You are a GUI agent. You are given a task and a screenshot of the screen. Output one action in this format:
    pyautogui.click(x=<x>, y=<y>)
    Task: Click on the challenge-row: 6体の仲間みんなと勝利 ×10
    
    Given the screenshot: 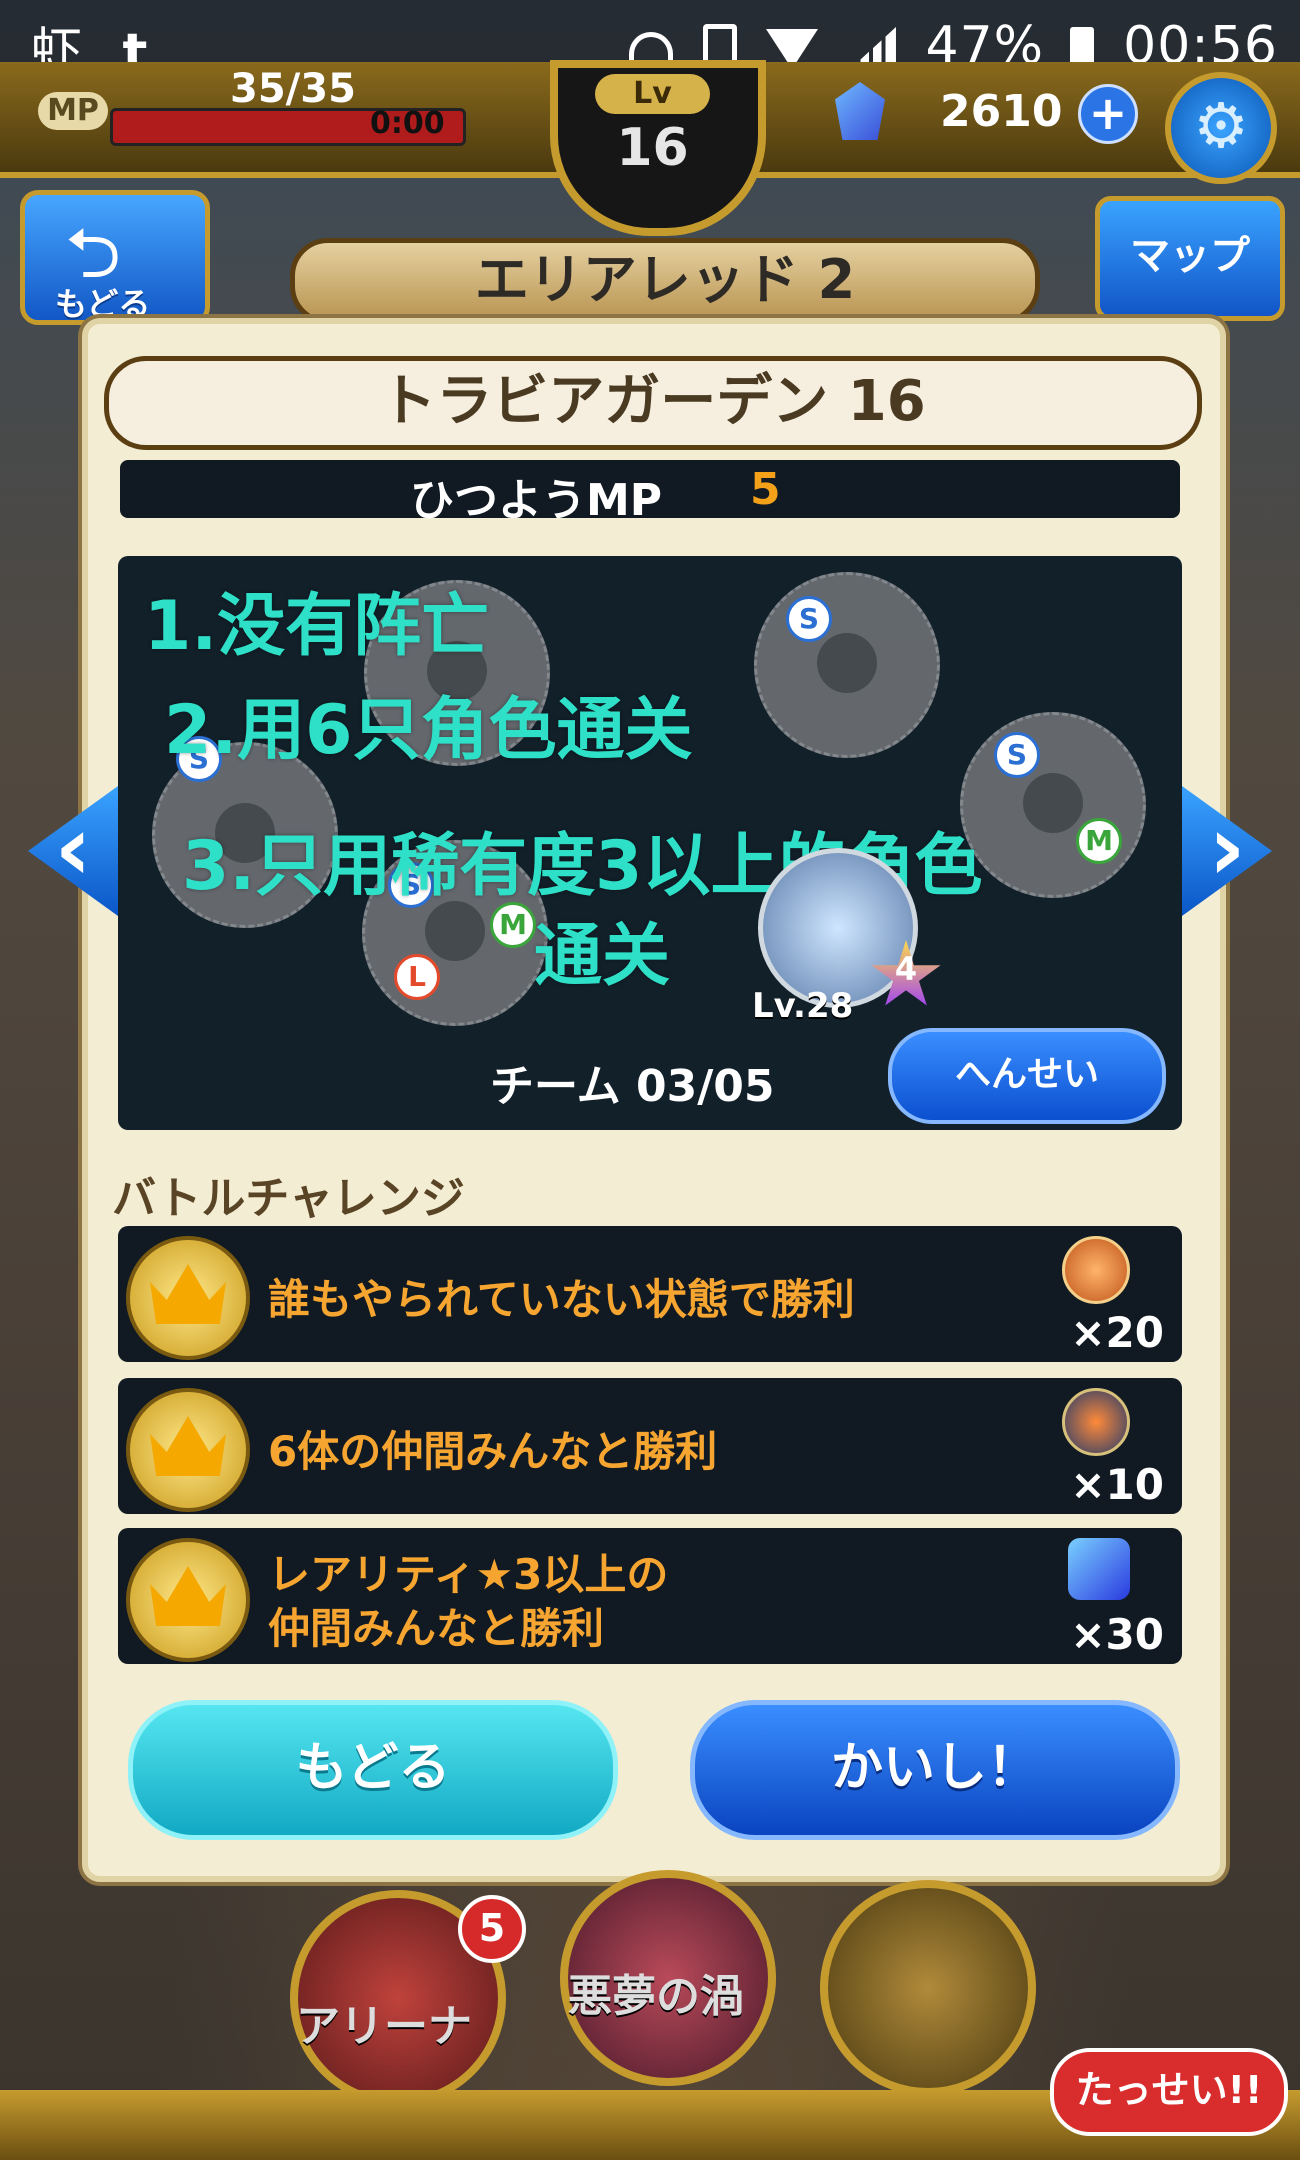 What is the action you would take?
    pyautogui.click(x=650, y=1446)
    